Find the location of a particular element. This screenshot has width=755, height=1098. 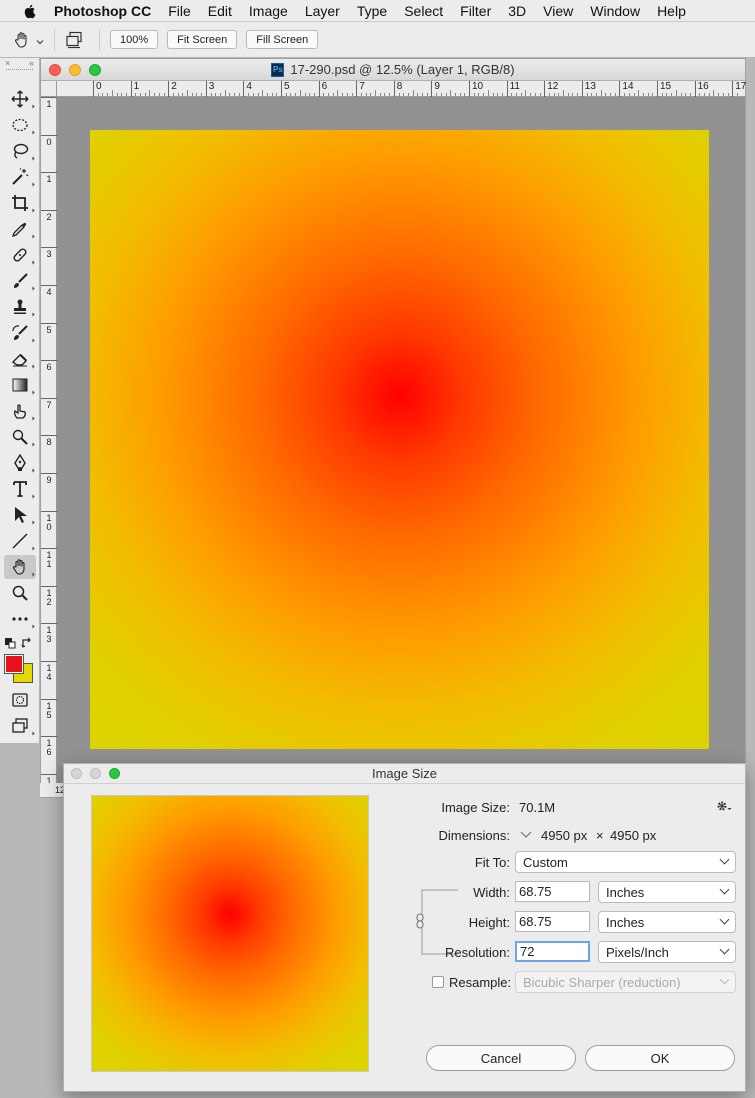

resample-method-select: Bicubic Sharper (reduction) is located at coordinates (625, 982).